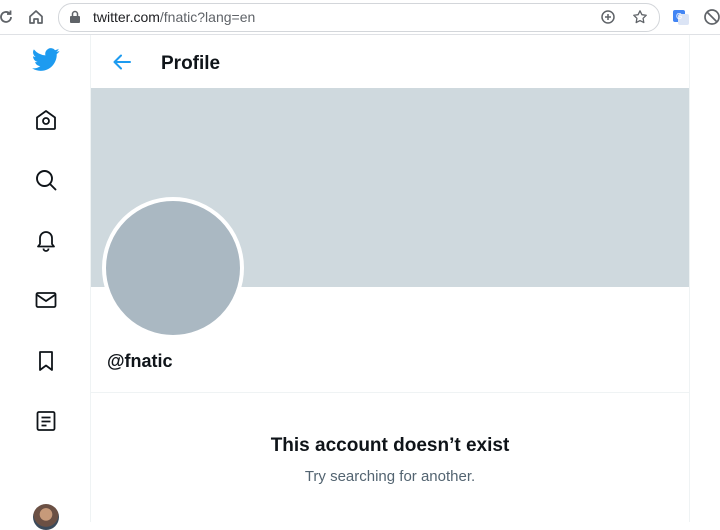 The image size is (720, 530). What do you see at coordinates (46, 180) in the screenshot?
I see `search-icon` at bounding box center [46, 180].